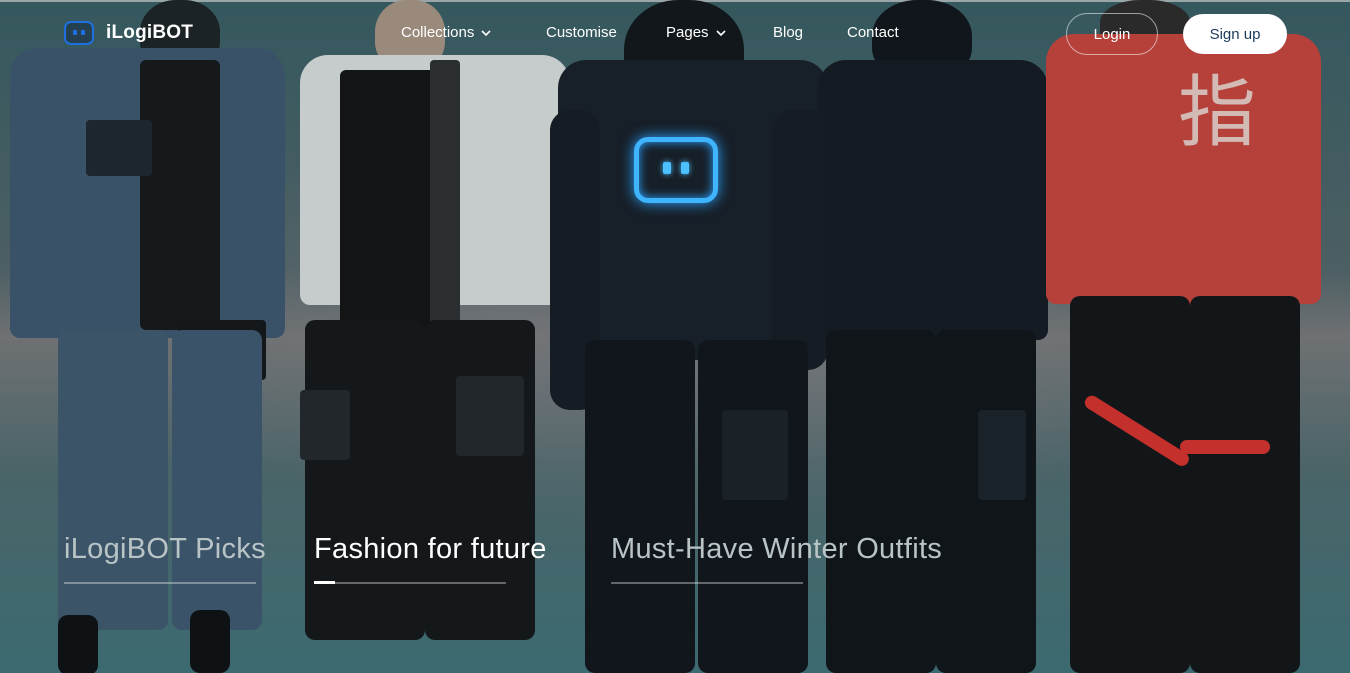 Image resolution: width=1350 pixels, height=673 pixels. I want to click on login-button: Login, so click(1112, 34).